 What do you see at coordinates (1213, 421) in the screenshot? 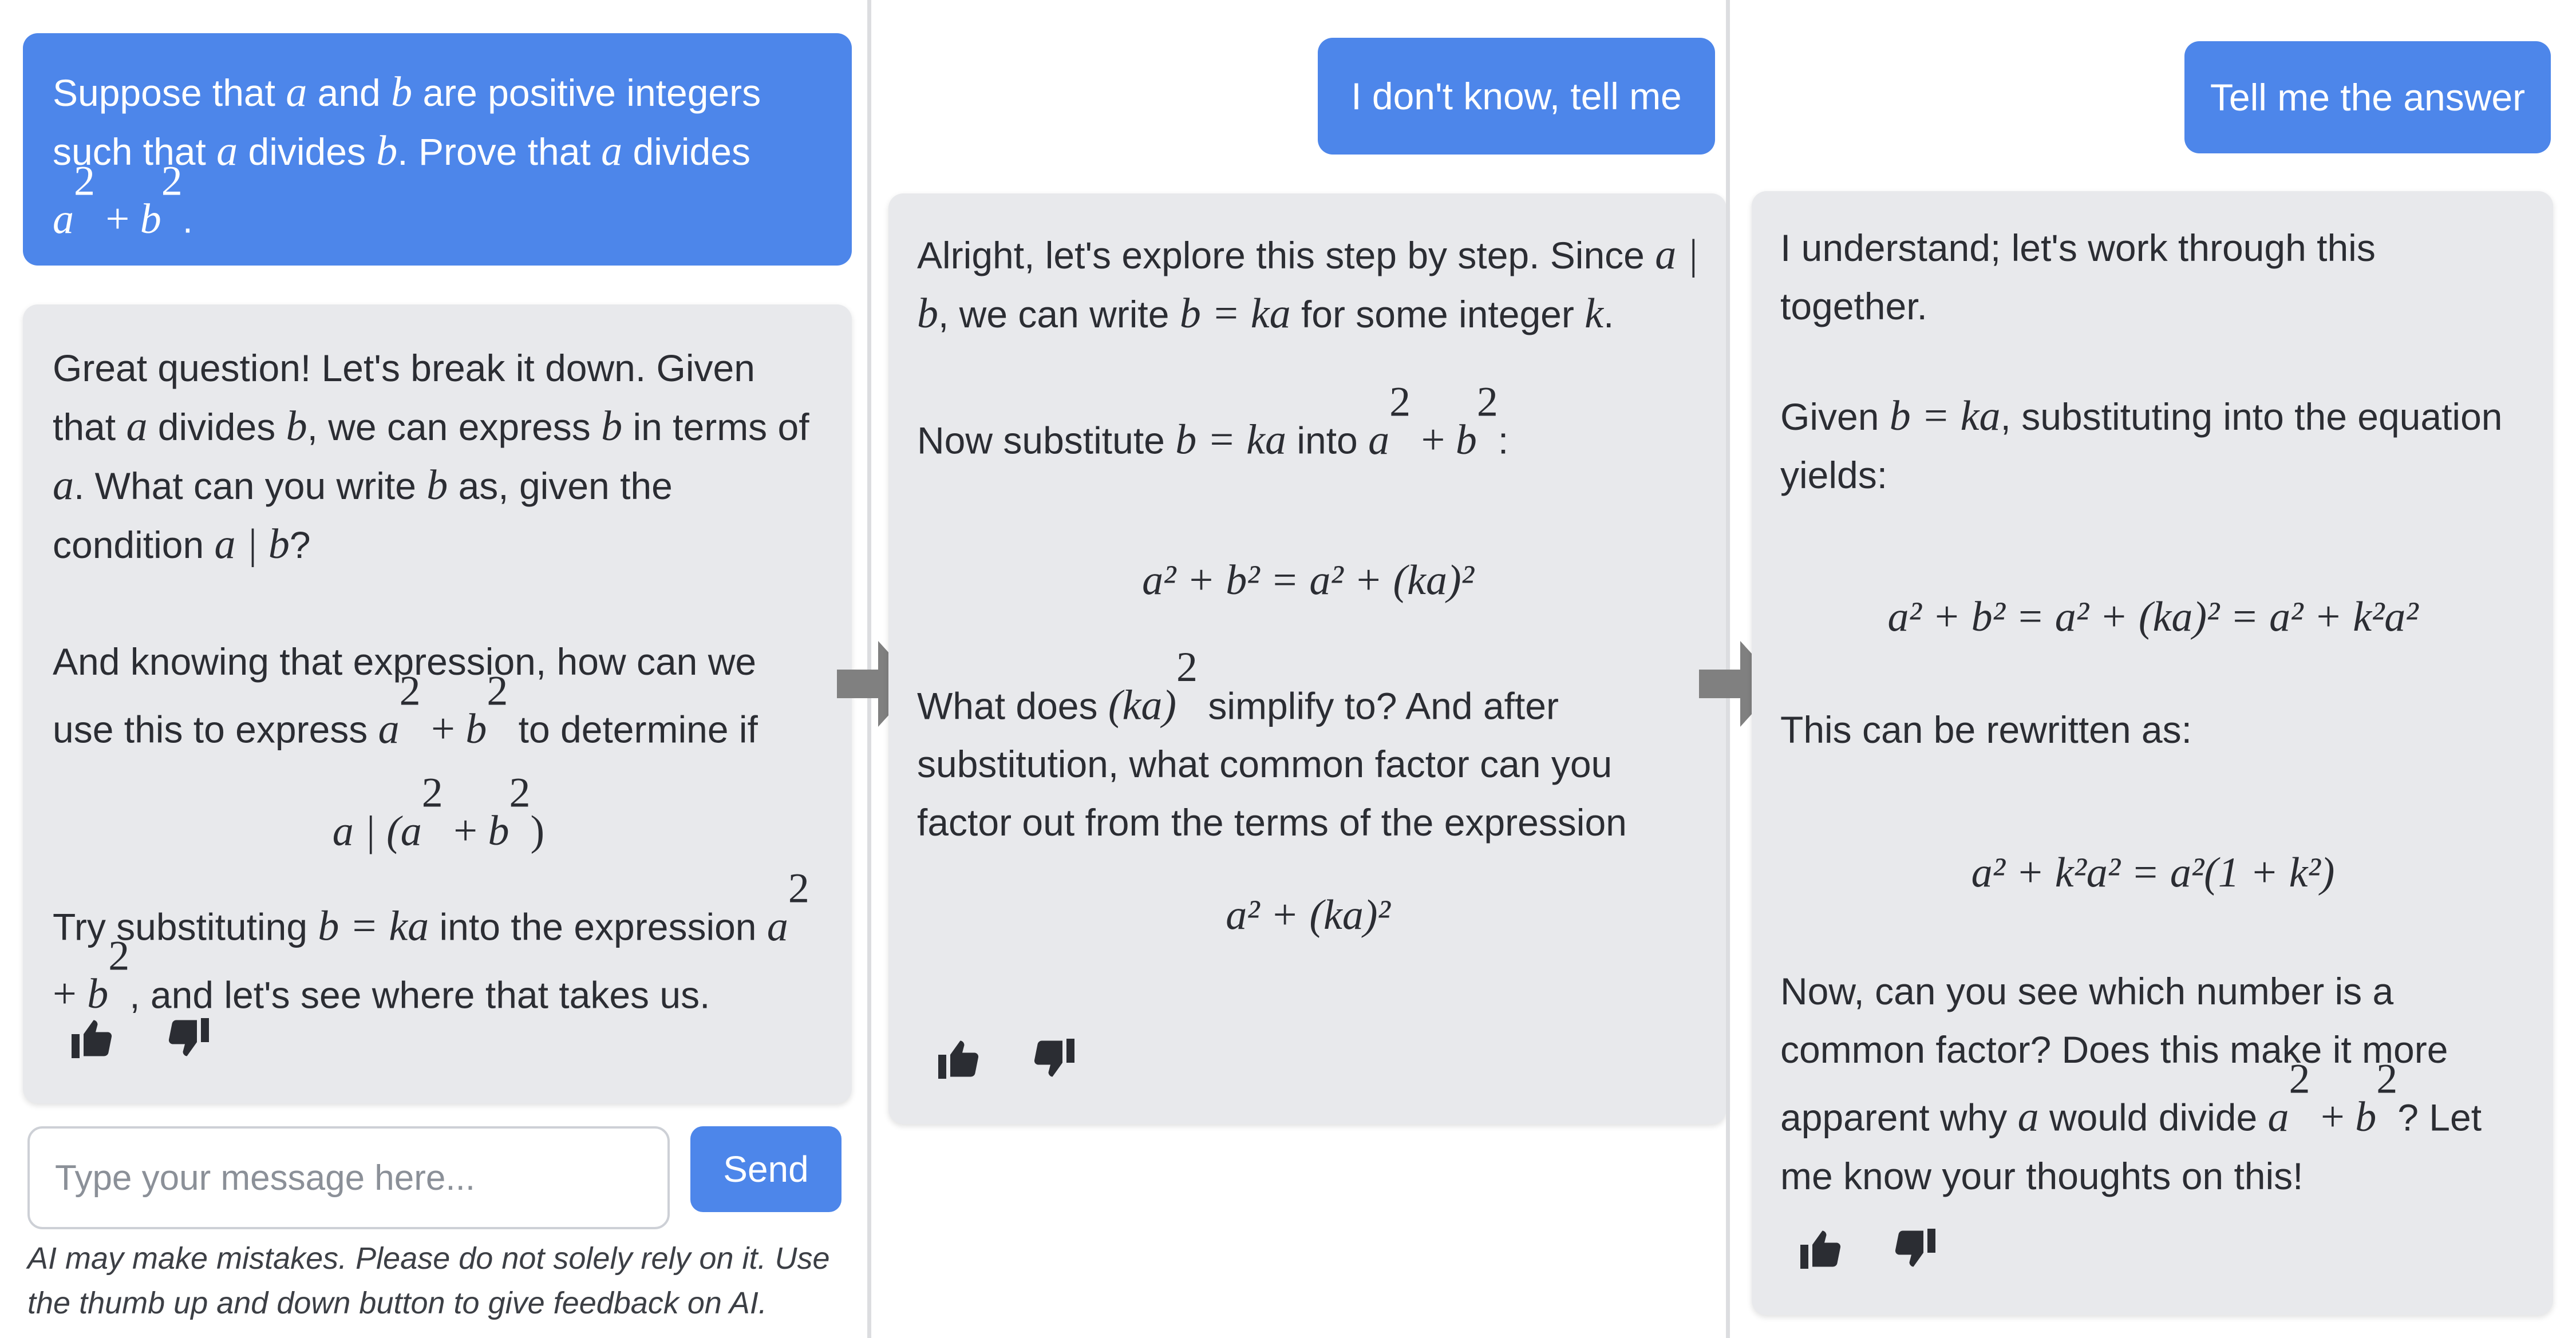
I see `ai-paragraph: Now substitute b = ka into a2 + b2:` at bounding box center [1213, 421].